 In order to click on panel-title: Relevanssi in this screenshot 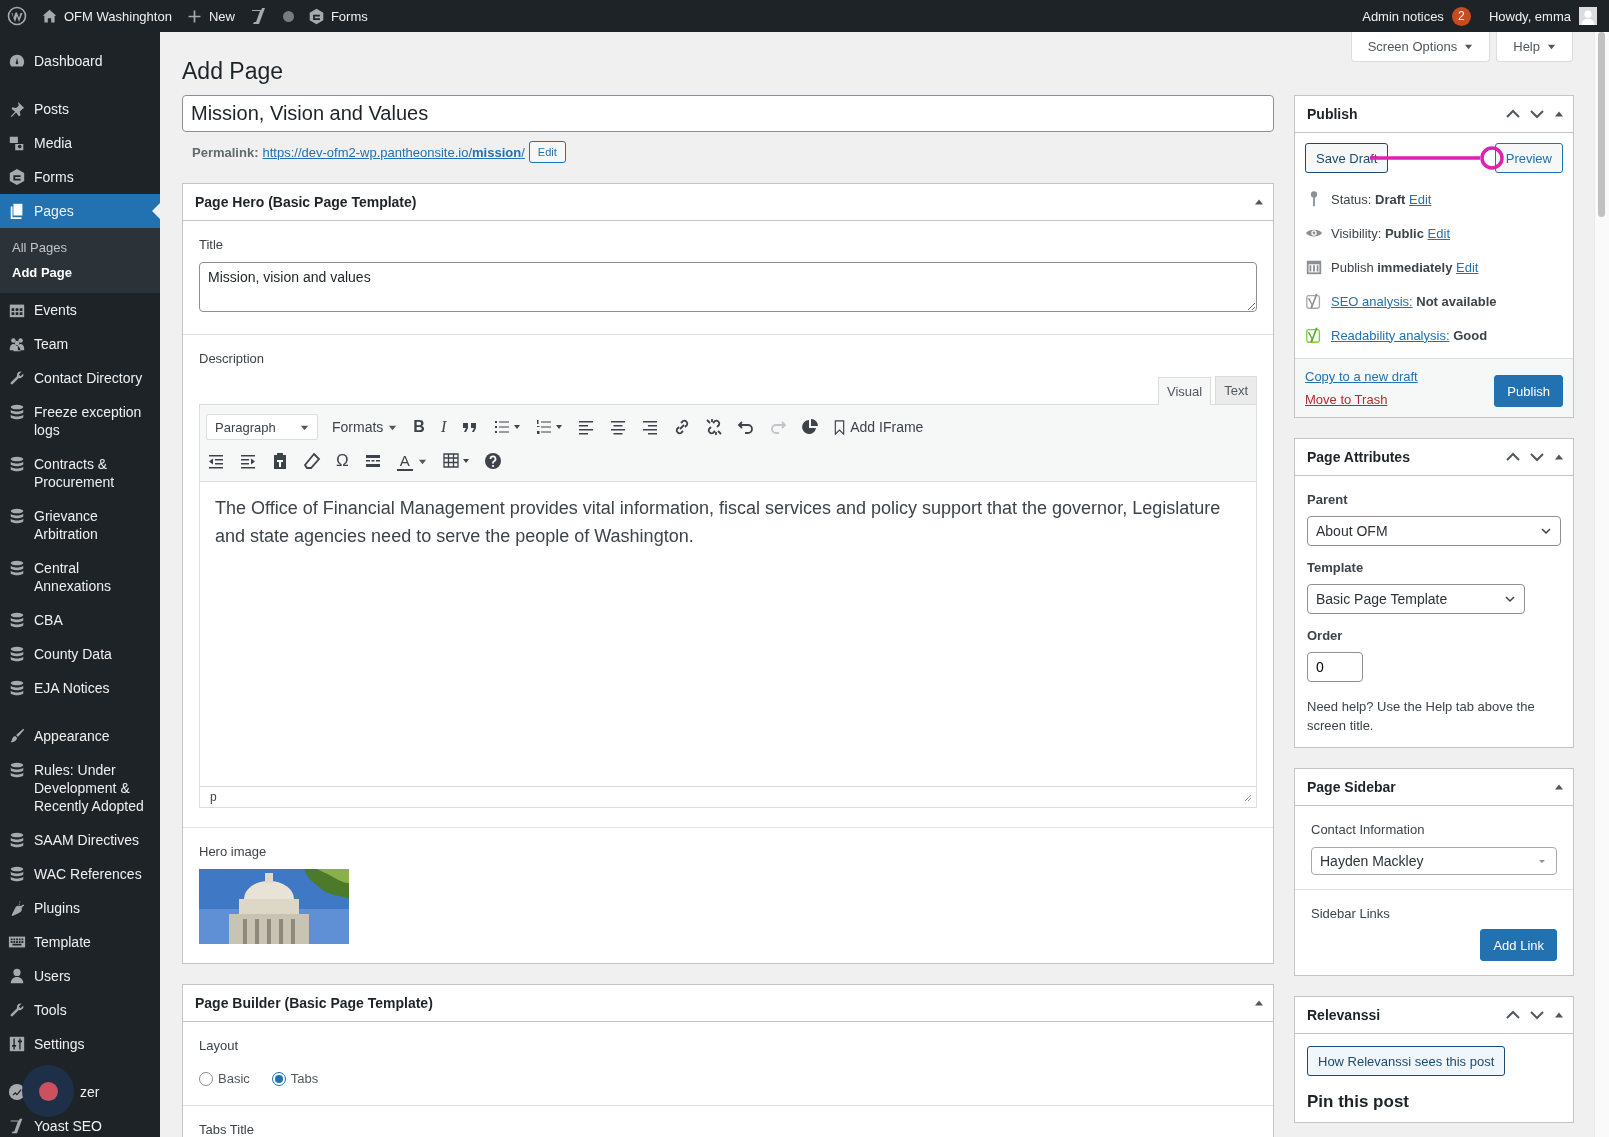, I will do `click(1344, 1015)`.